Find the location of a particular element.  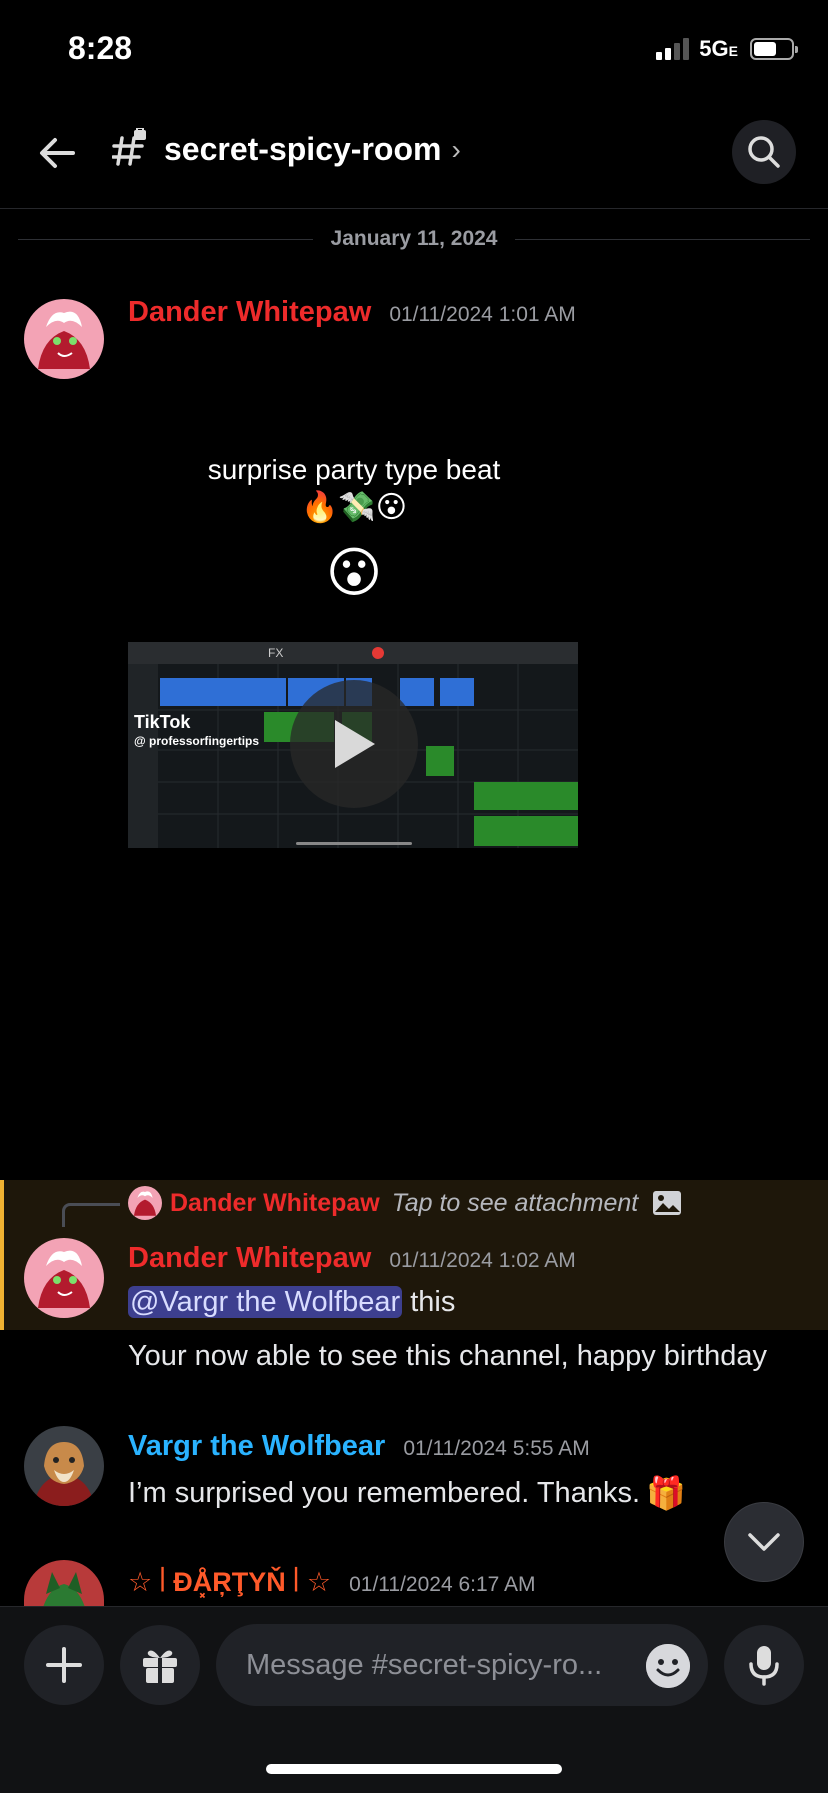

tiktok-handle: @ professorfingertips is located at coordinates (197, 741).